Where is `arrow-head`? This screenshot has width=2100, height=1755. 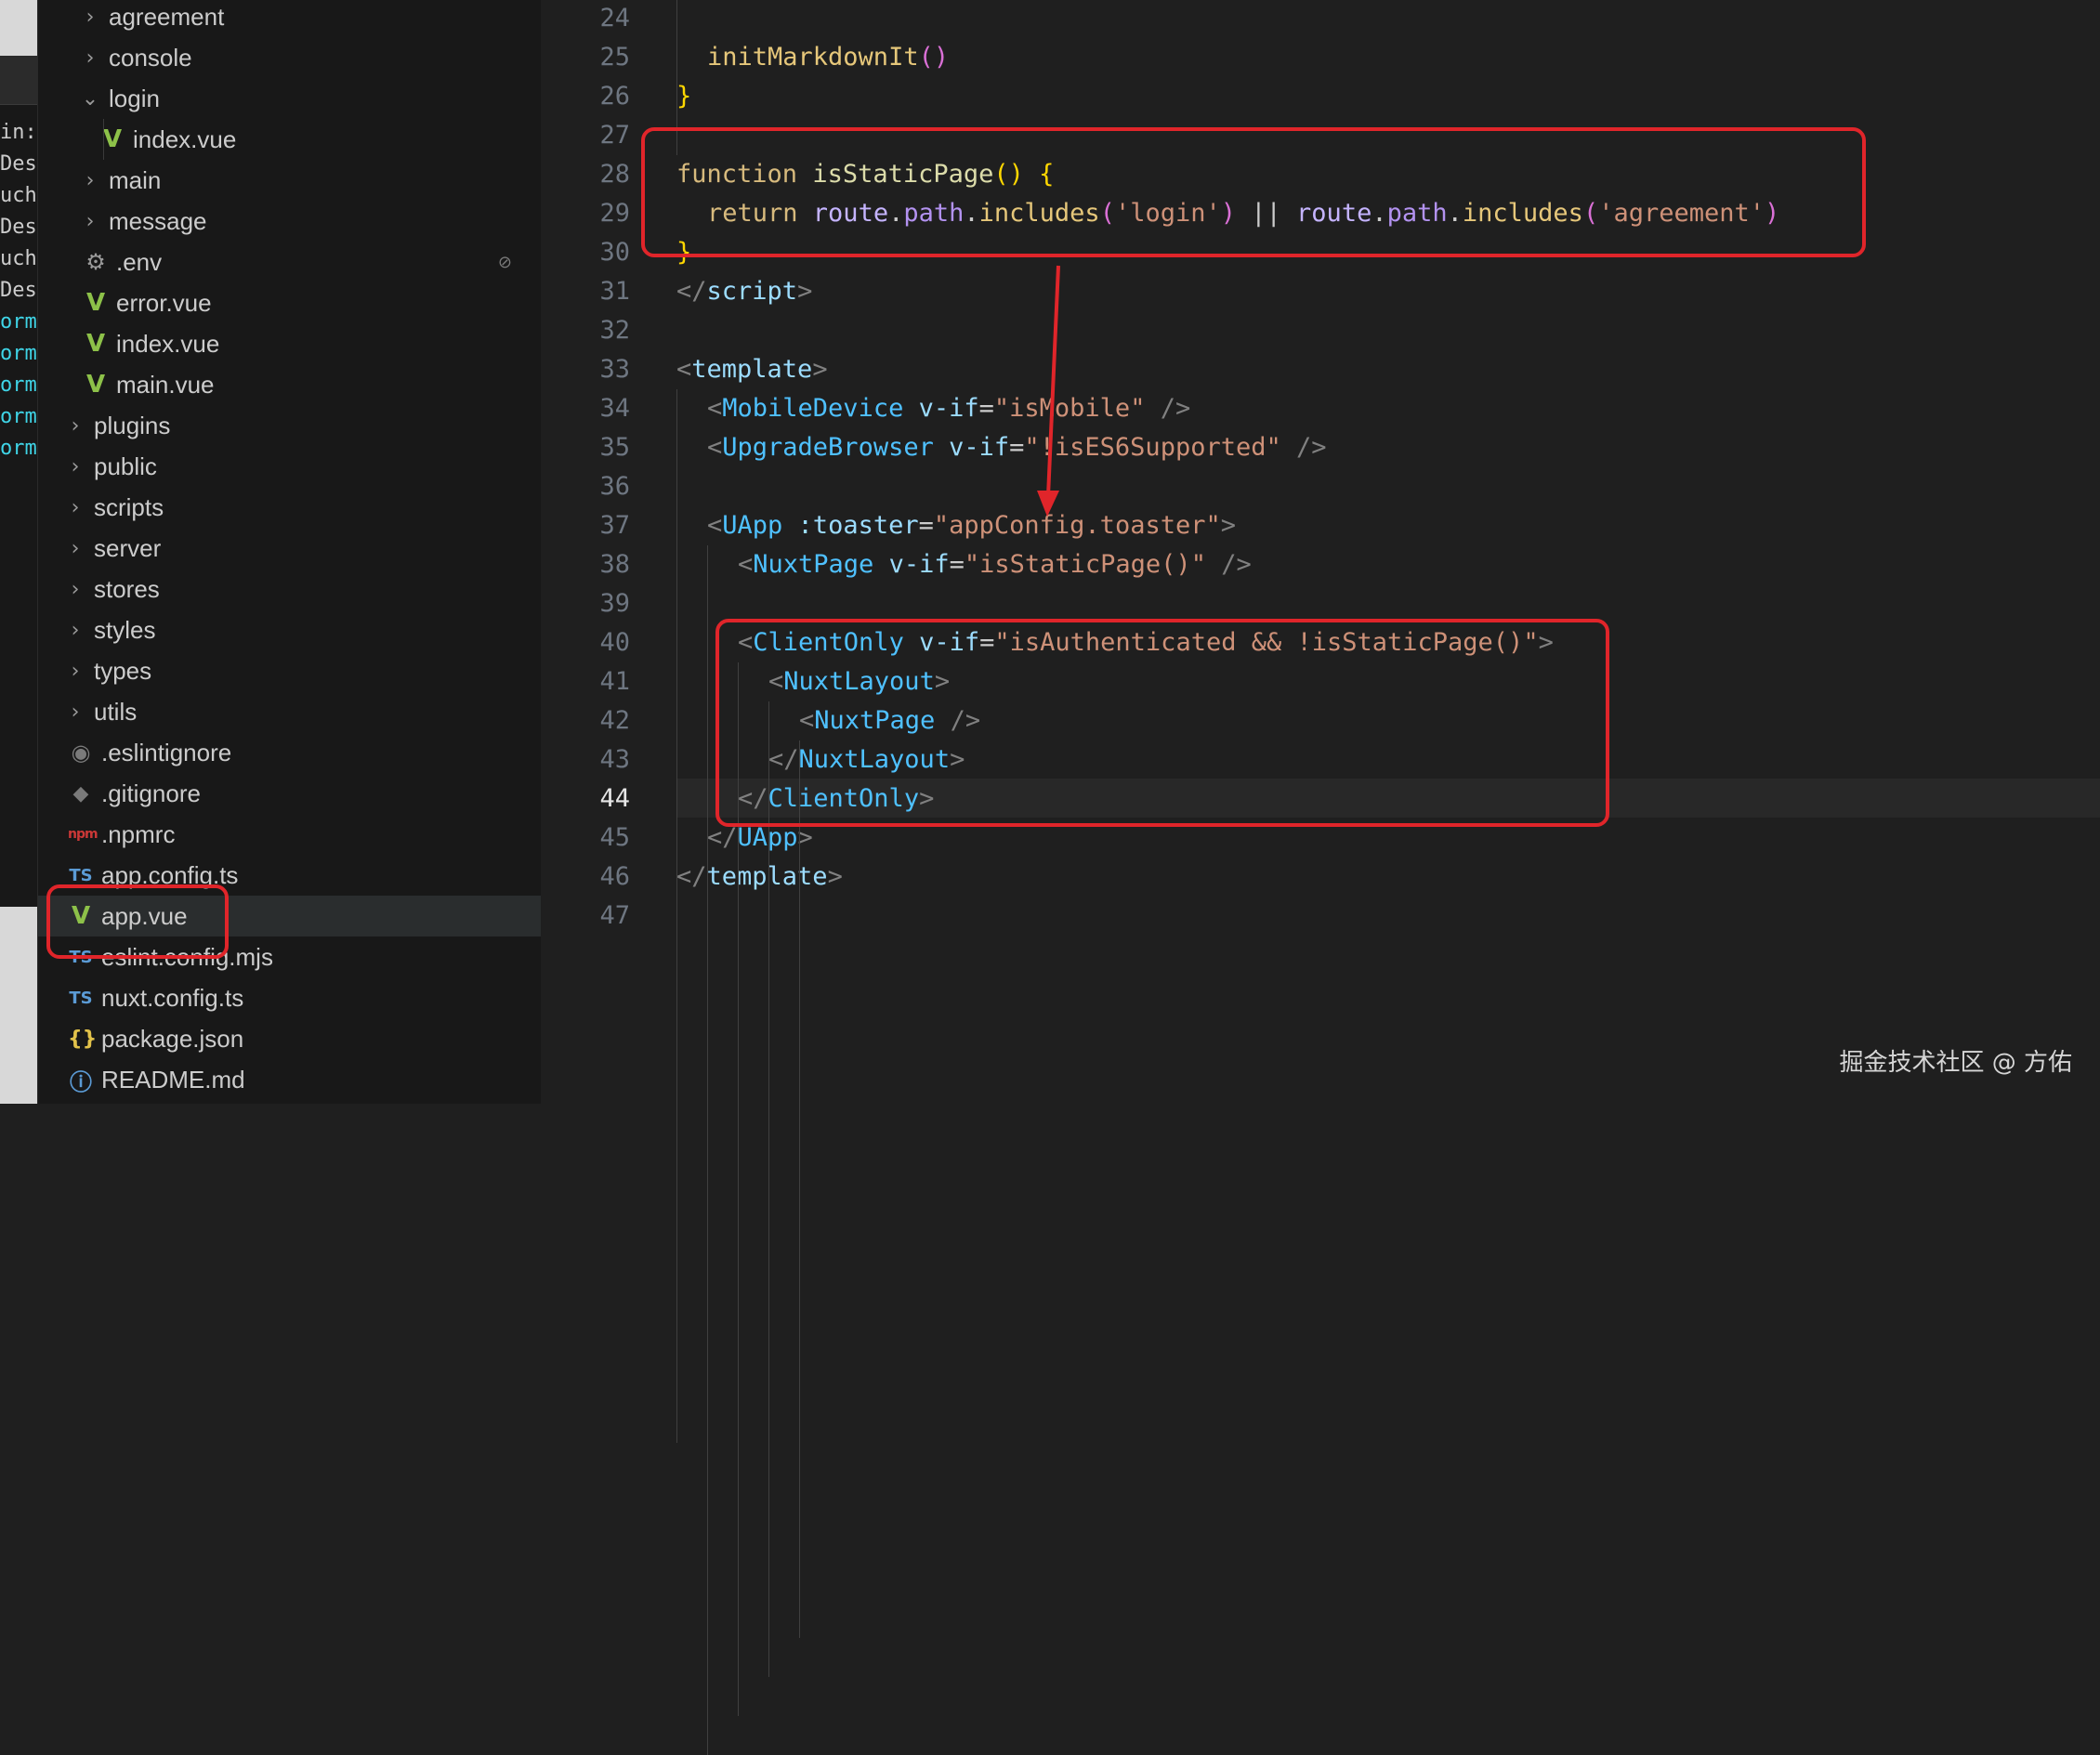
arrow-head is located at coordinates (1048, 504).